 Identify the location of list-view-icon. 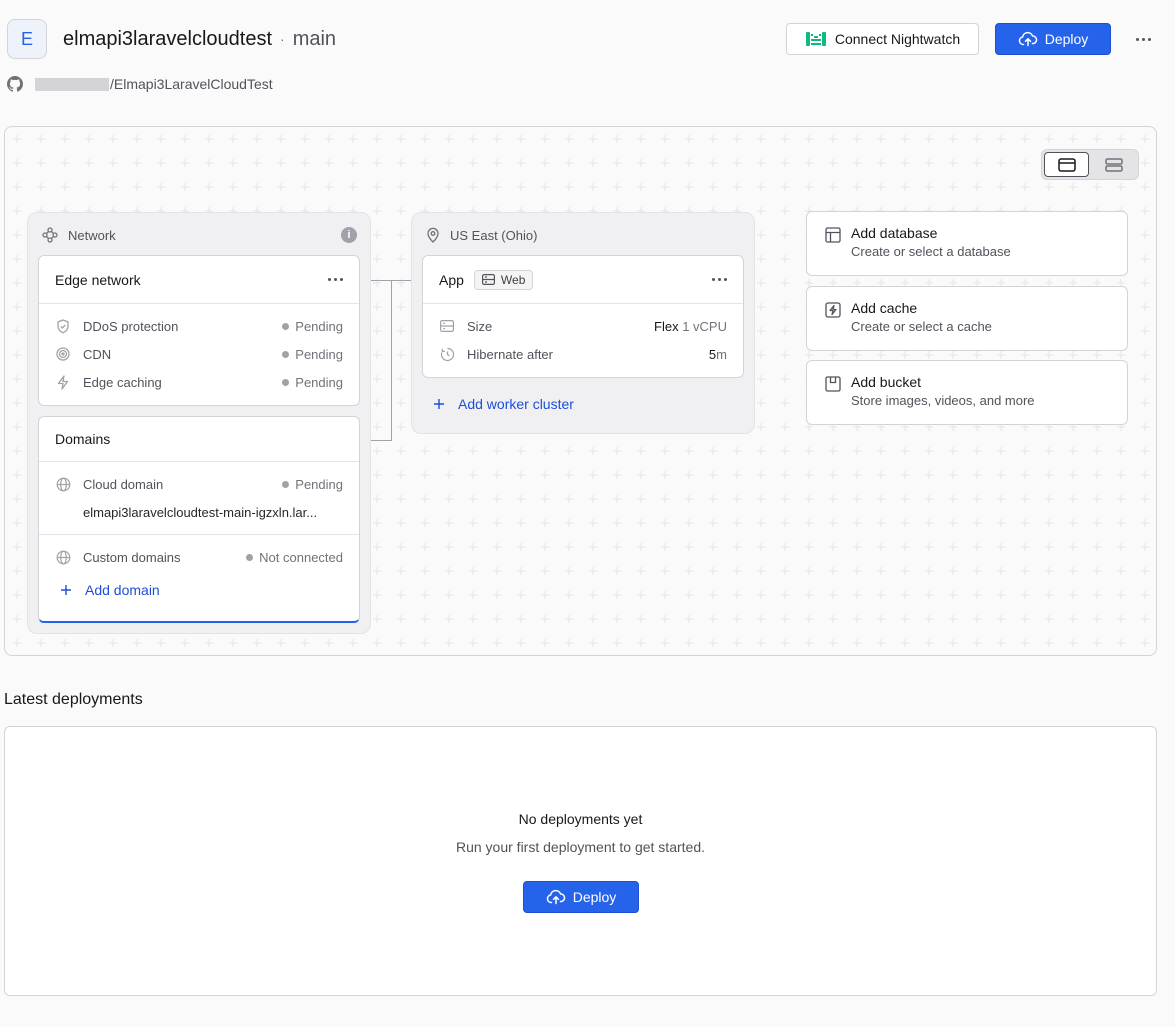
(1113, 164).